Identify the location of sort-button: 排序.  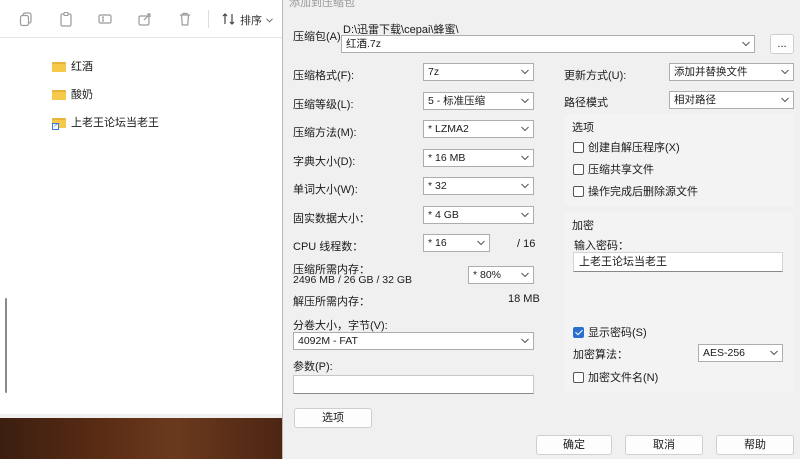
(247, 20).